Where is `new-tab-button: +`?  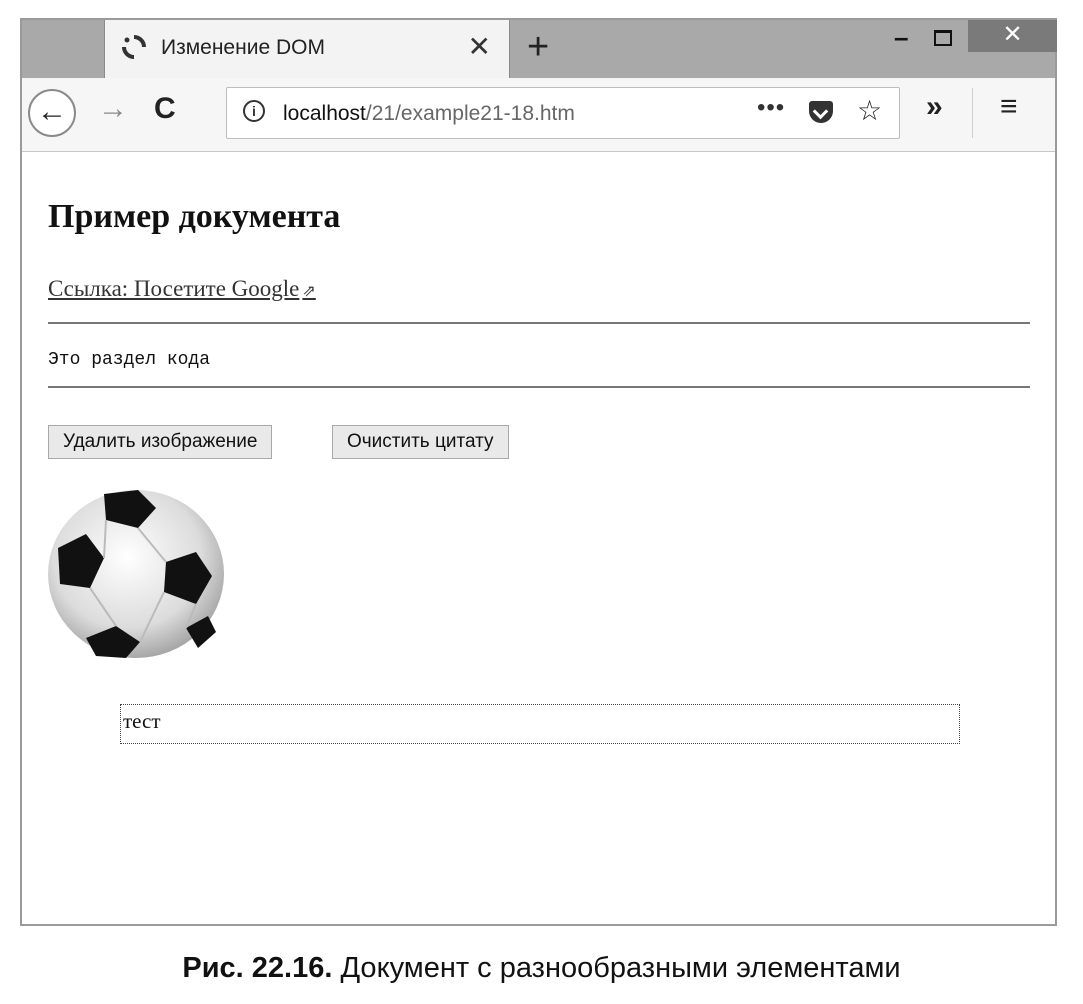
new-tab-button: + is located at coordinates (538, 47).